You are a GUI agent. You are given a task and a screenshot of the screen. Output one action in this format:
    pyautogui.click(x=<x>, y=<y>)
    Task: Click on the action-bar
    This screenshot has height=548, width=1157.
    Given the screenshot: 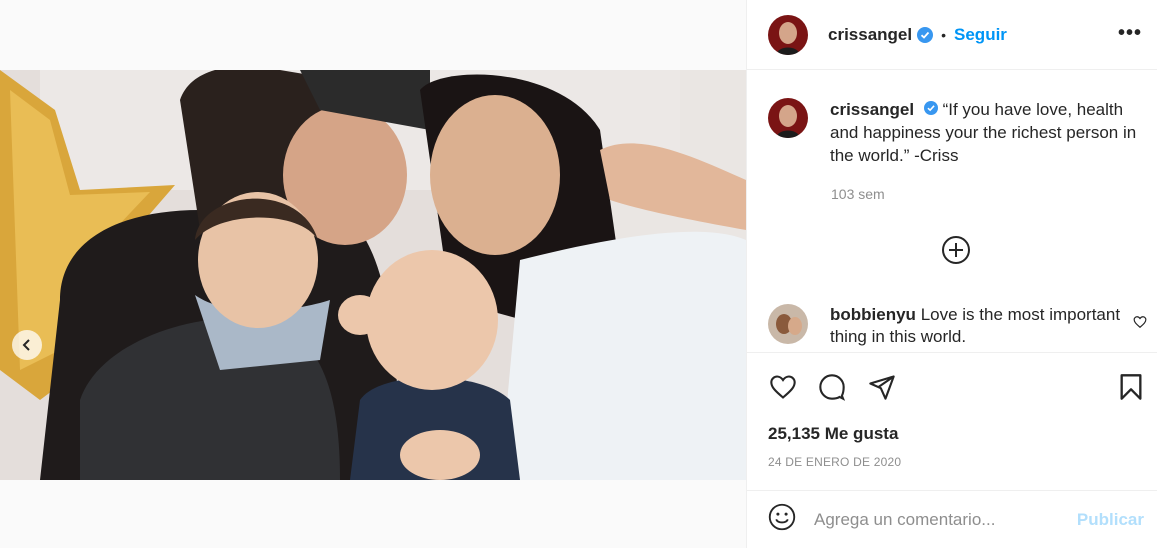 What is the action you would take?
    pyautogui.click(x=952, y=382)
    